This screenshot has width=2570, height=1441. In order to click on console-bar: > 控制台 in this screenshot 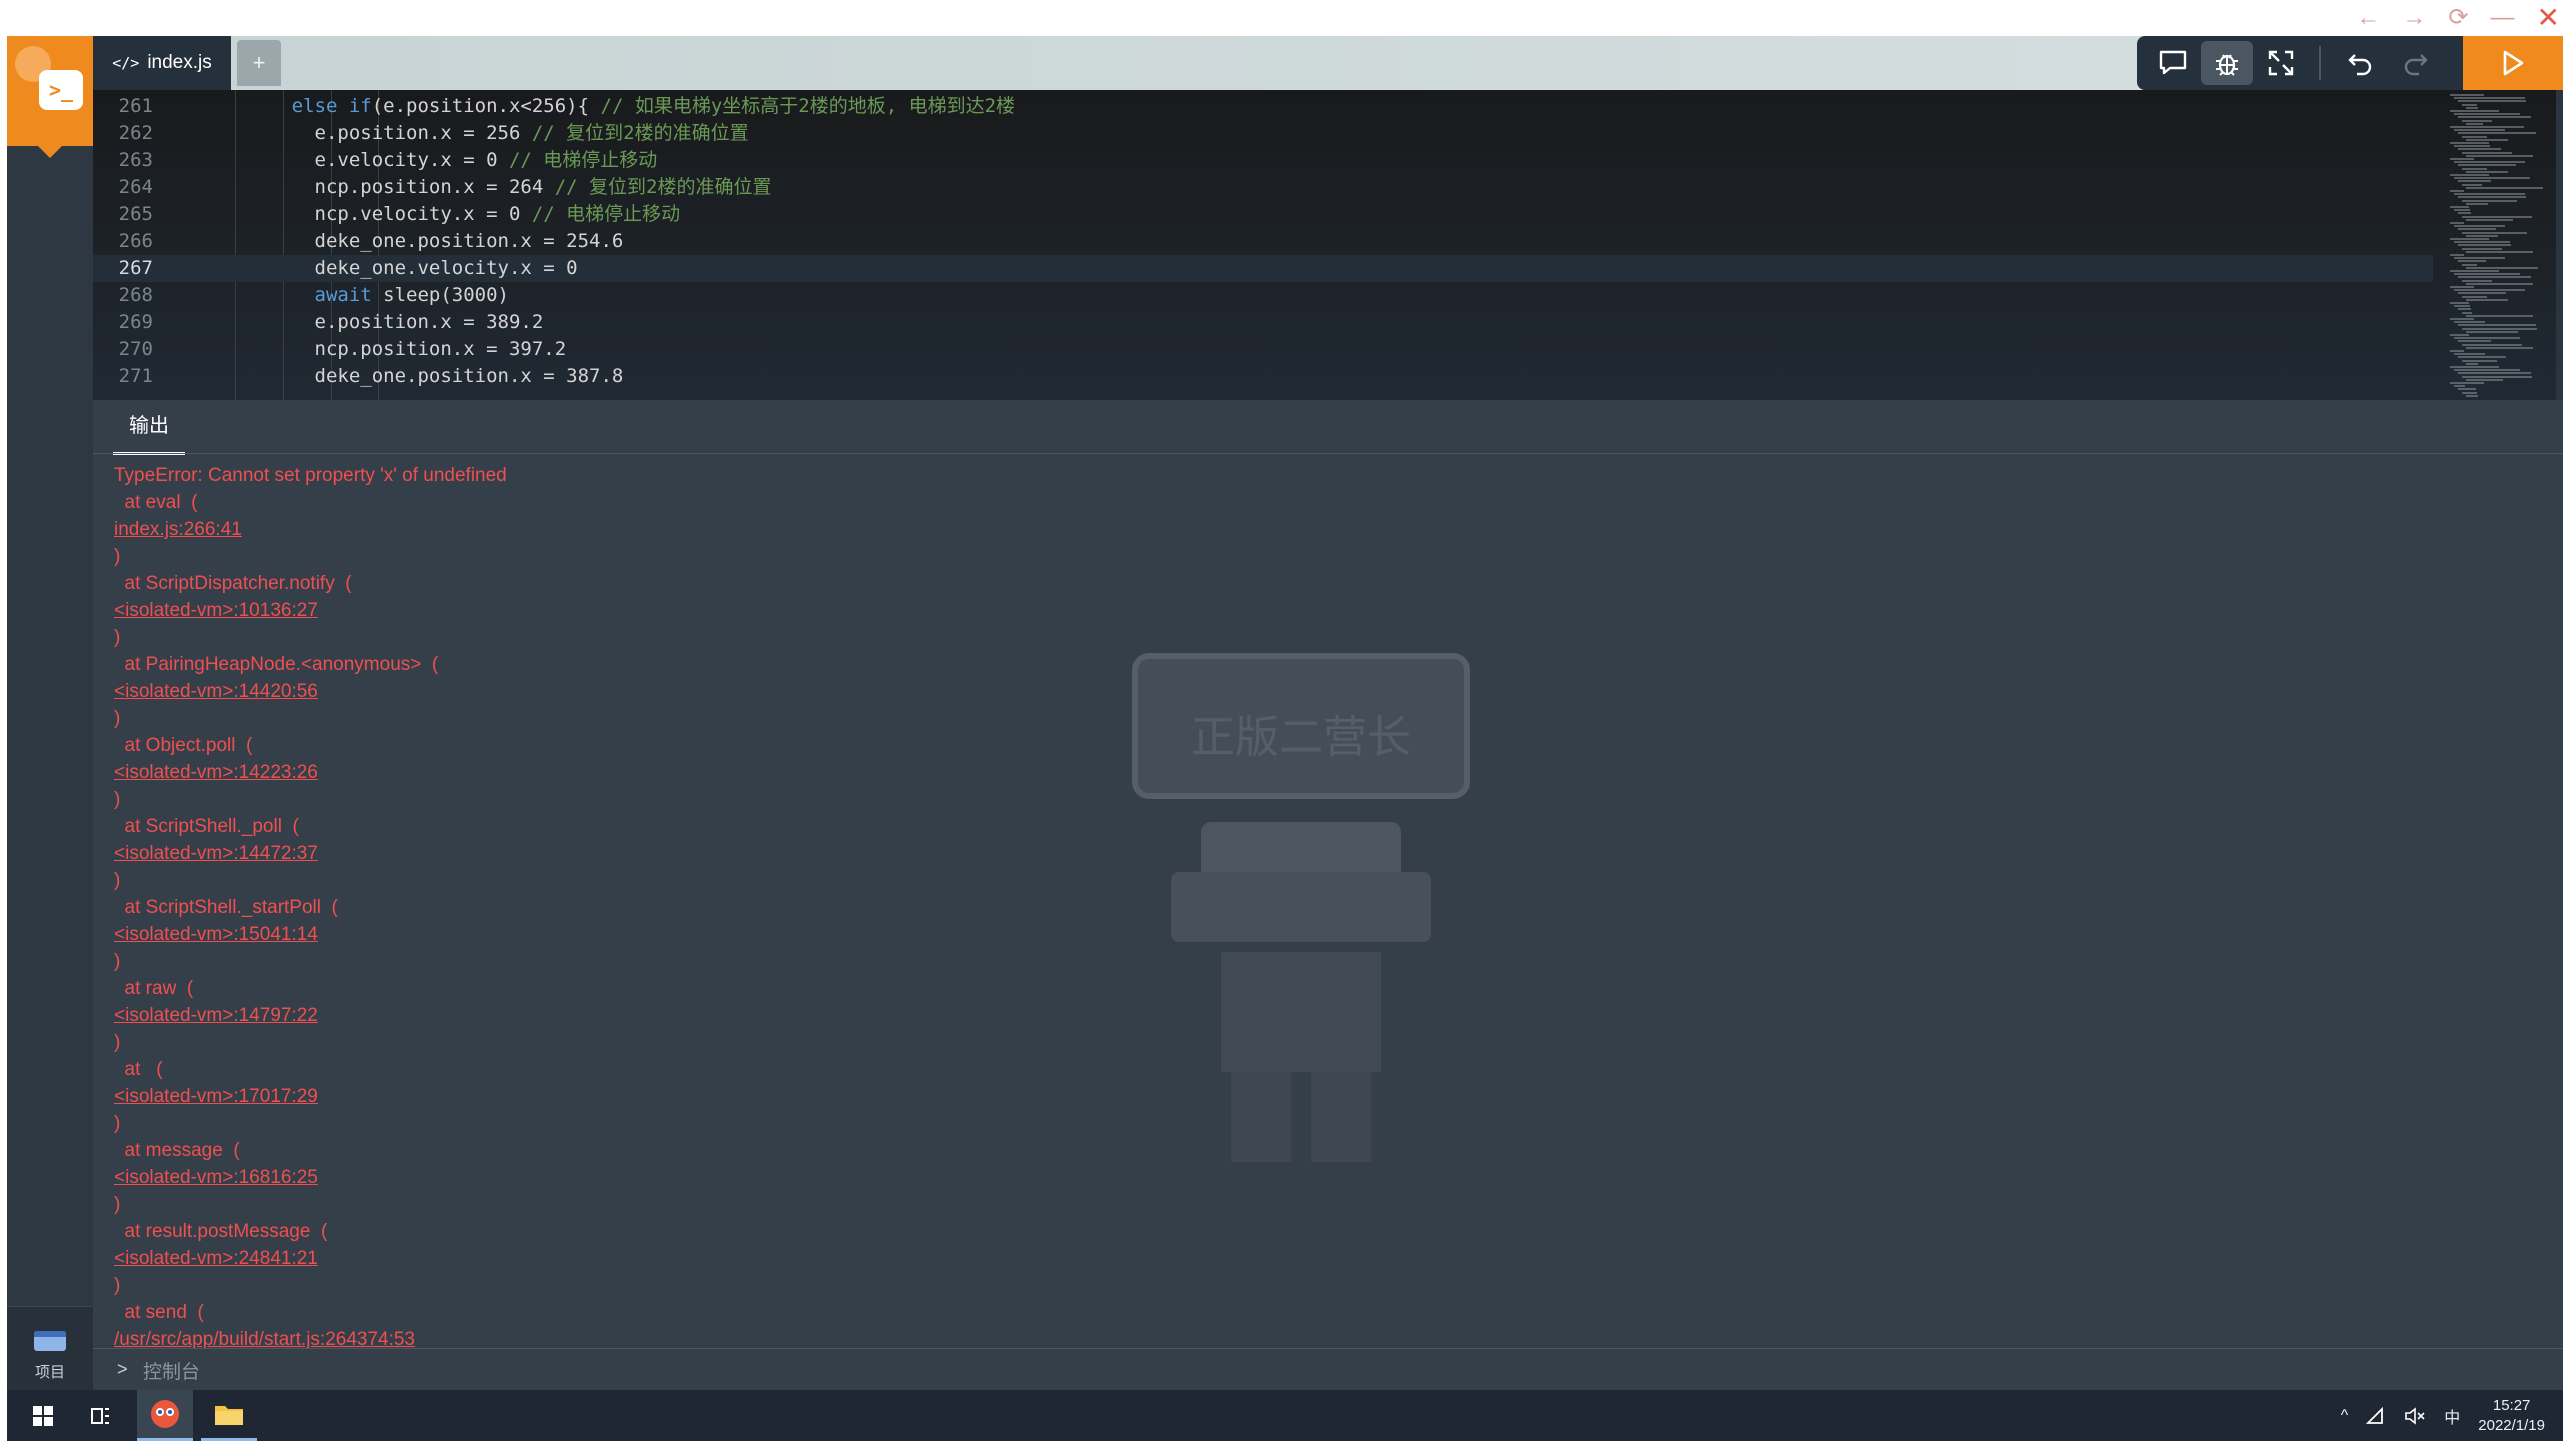, I will do `click(1328, 1369)`.